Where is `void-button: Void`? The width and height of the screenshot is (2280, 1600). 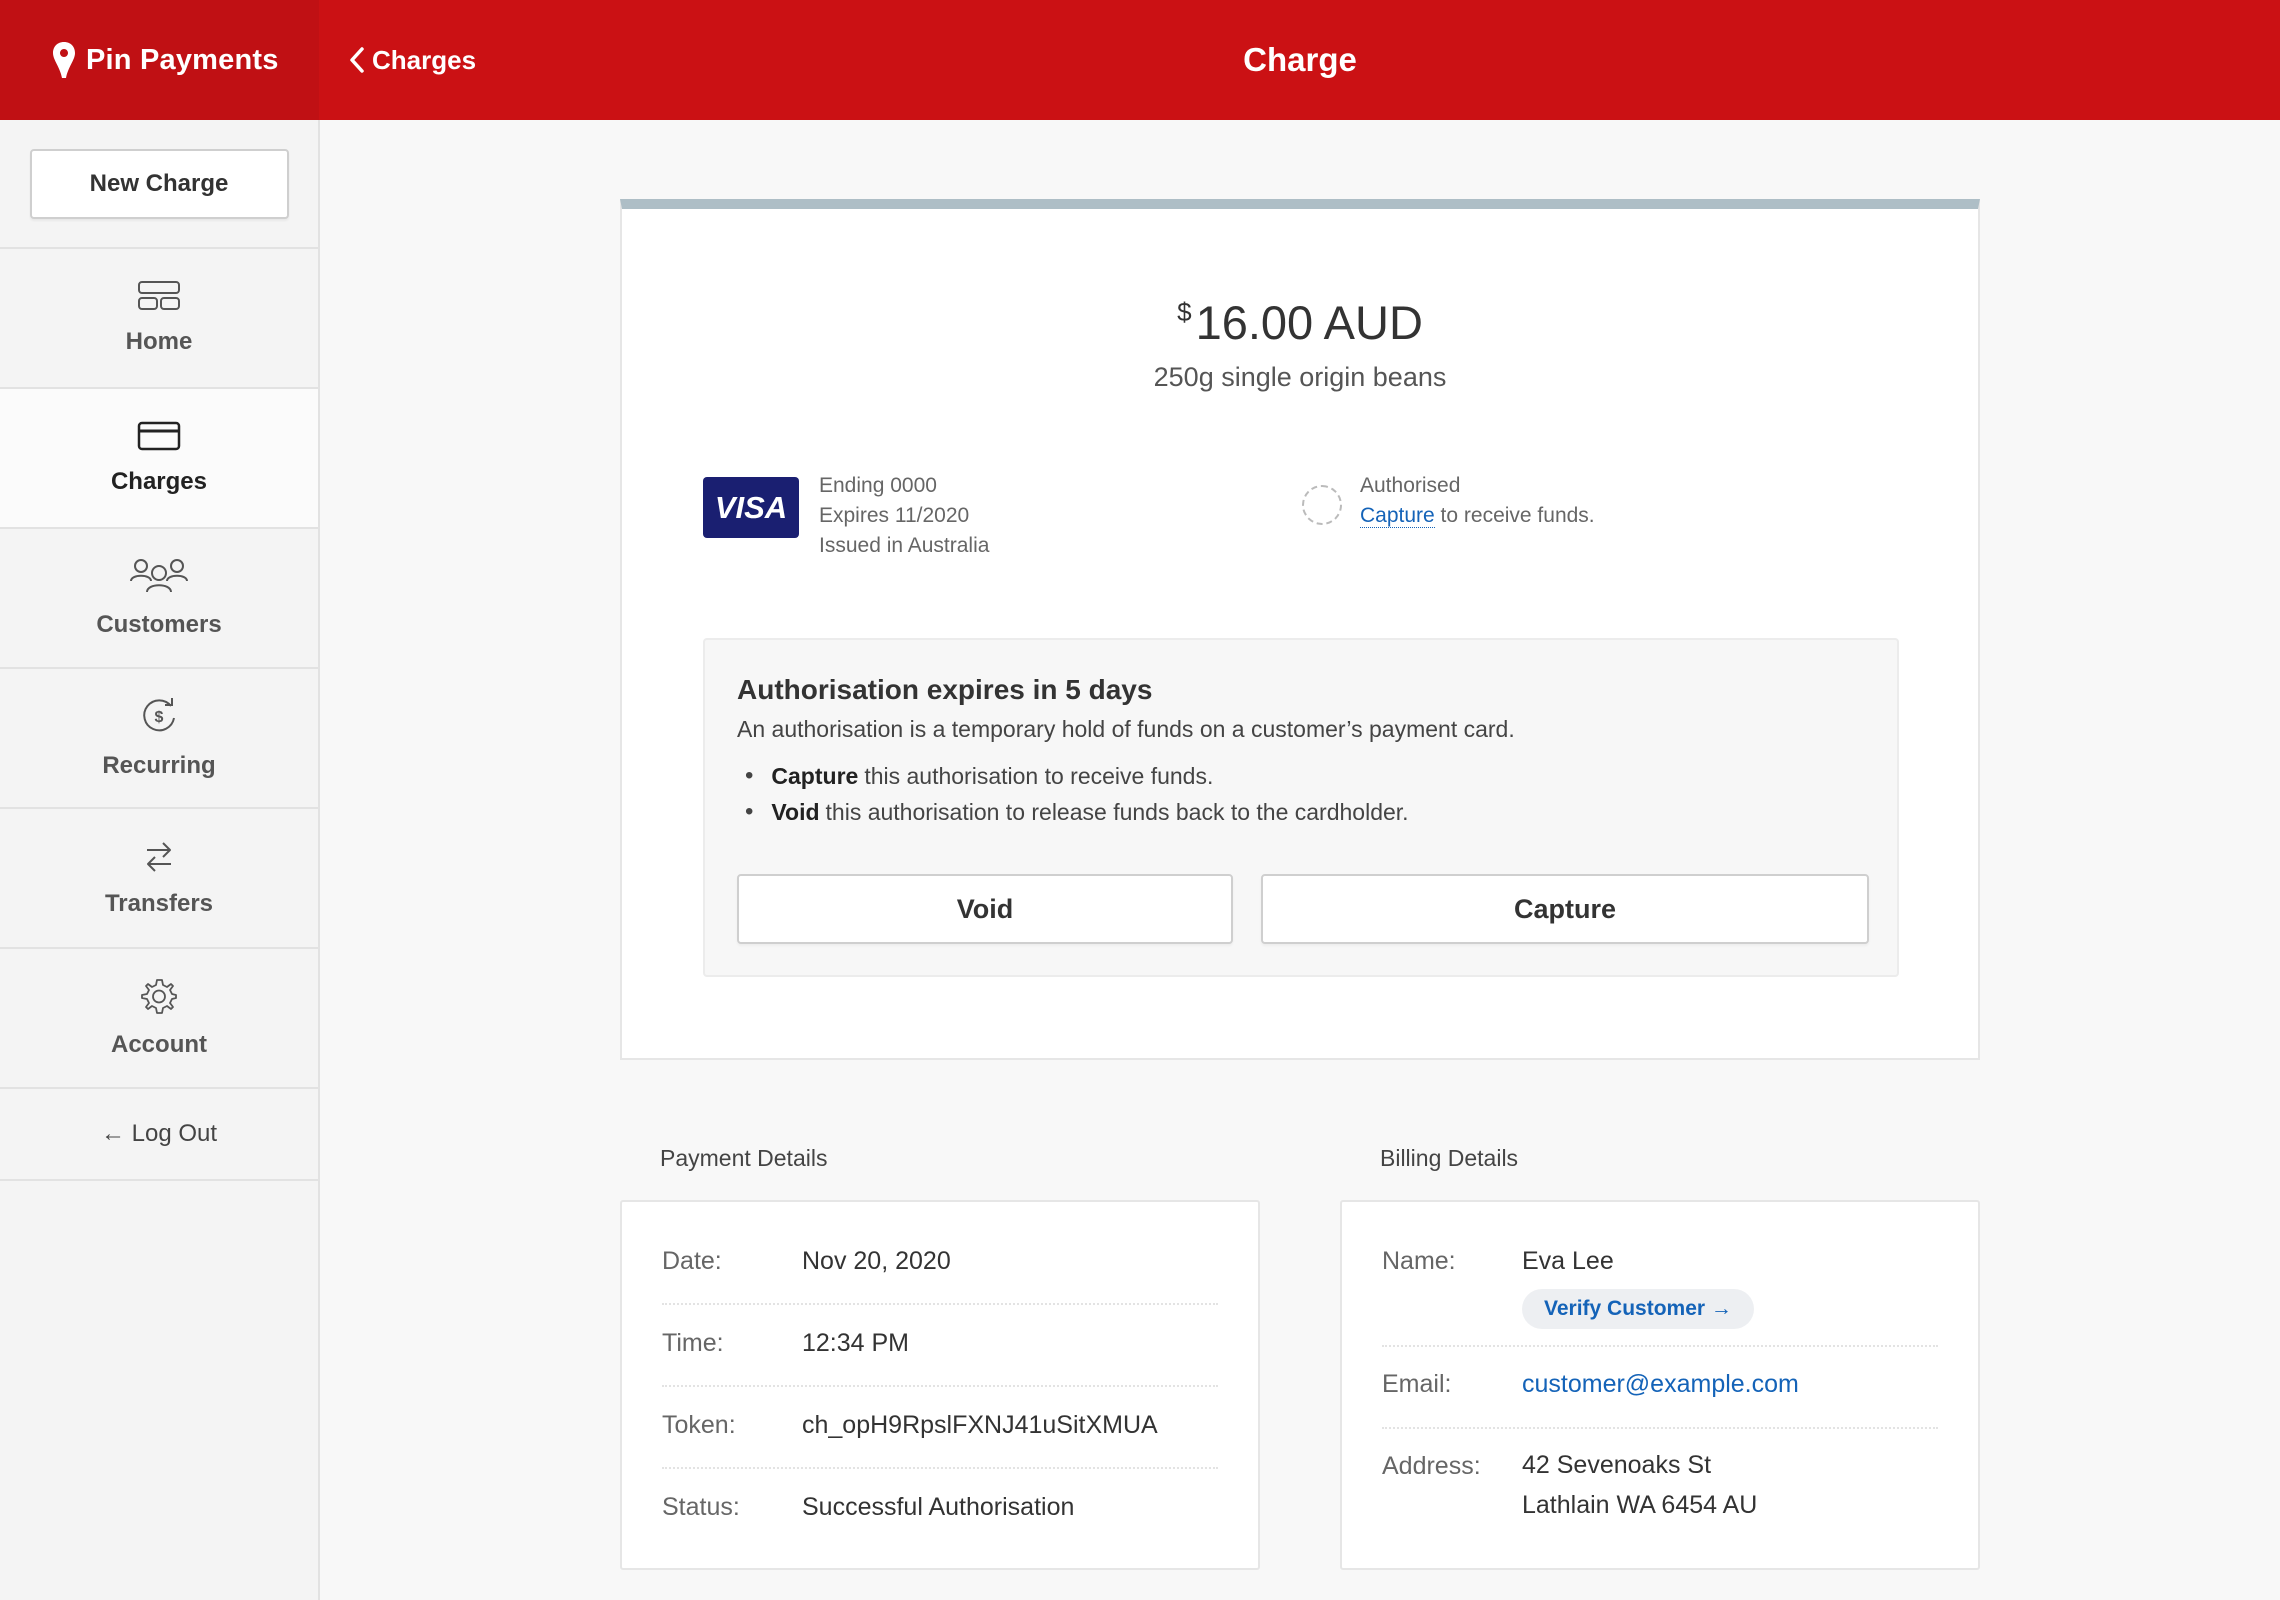
void-button: Void is located at coordinates (985, 909).